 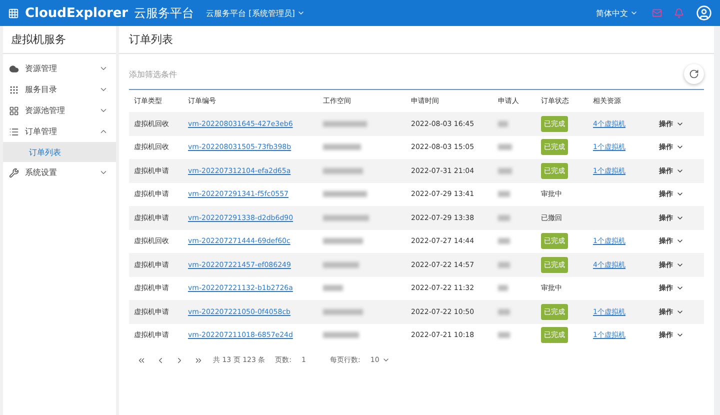 I want to click on app-grid-icon, so click(x=13, y=13).